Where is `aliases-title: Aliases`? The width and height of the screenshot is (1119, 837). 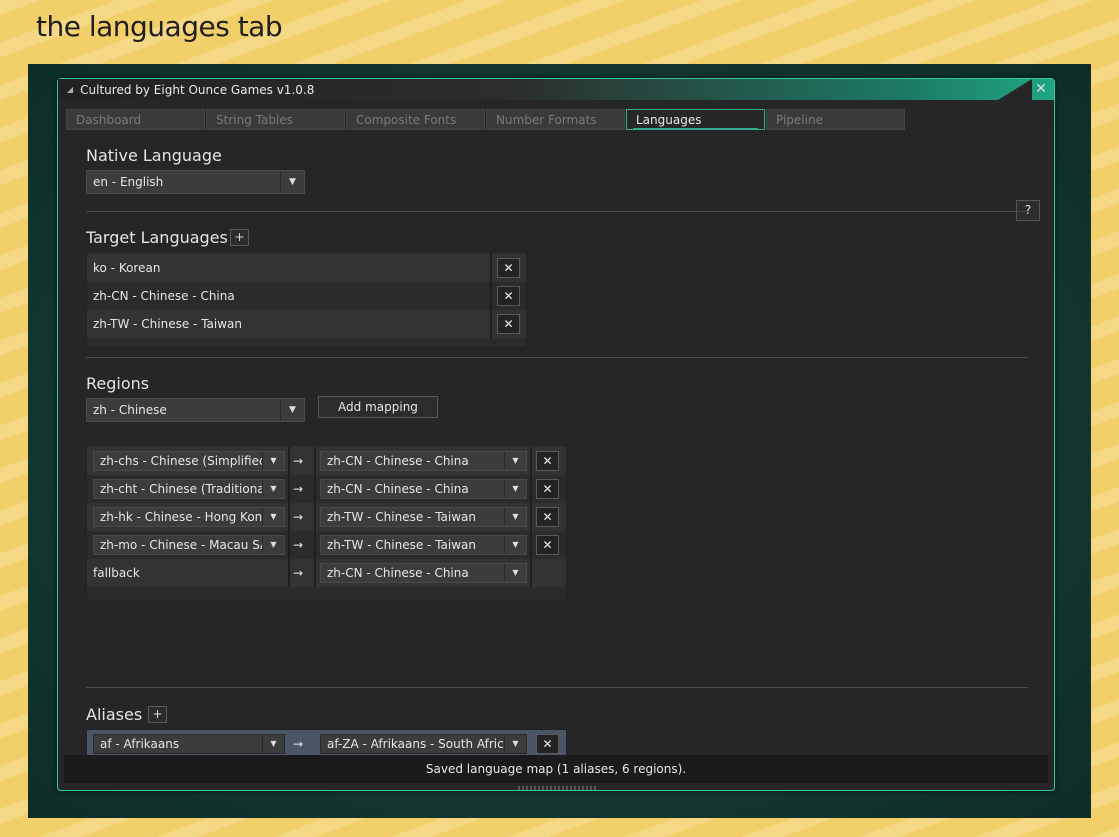 aliases-title: Aliases is located at coordinates (114, 714).